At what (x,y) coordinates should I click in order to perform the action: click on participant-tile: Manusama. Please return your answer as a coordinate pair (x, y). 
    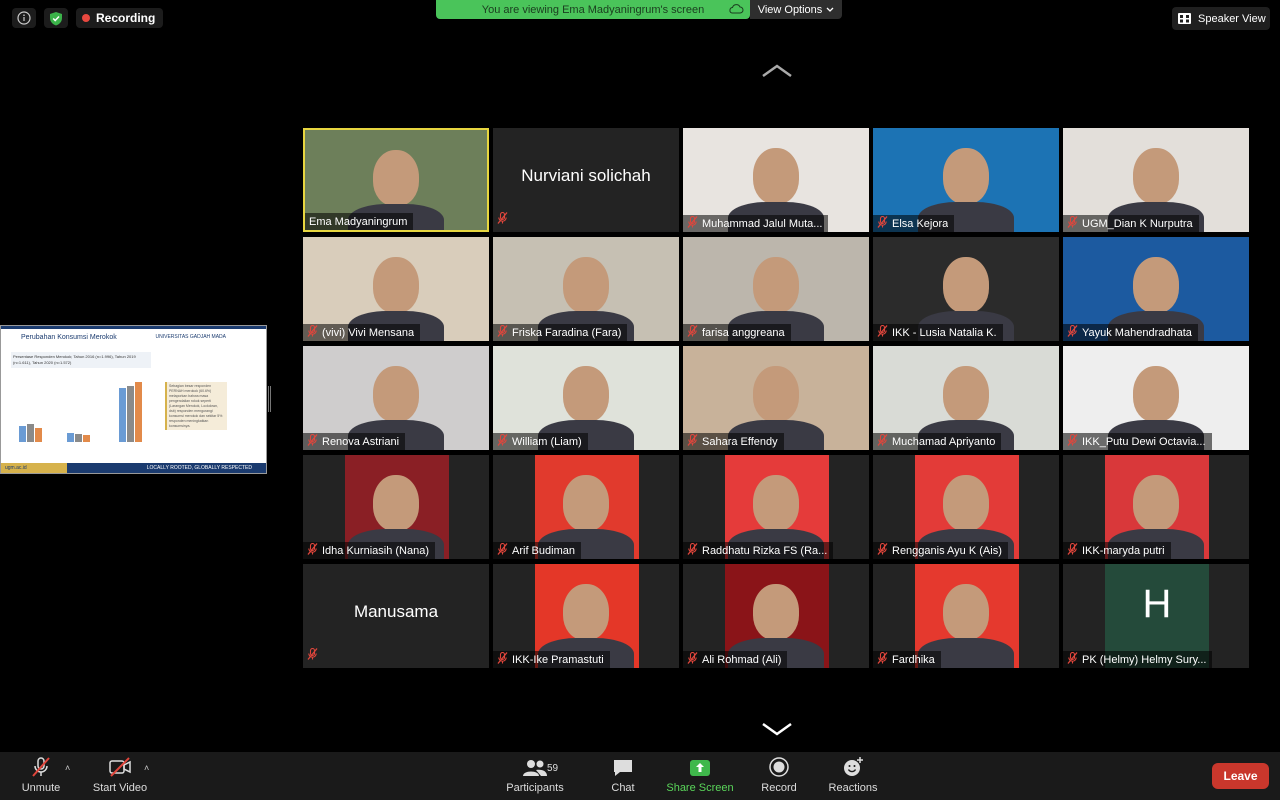
    Looking at the image, I should click on (396, 616).